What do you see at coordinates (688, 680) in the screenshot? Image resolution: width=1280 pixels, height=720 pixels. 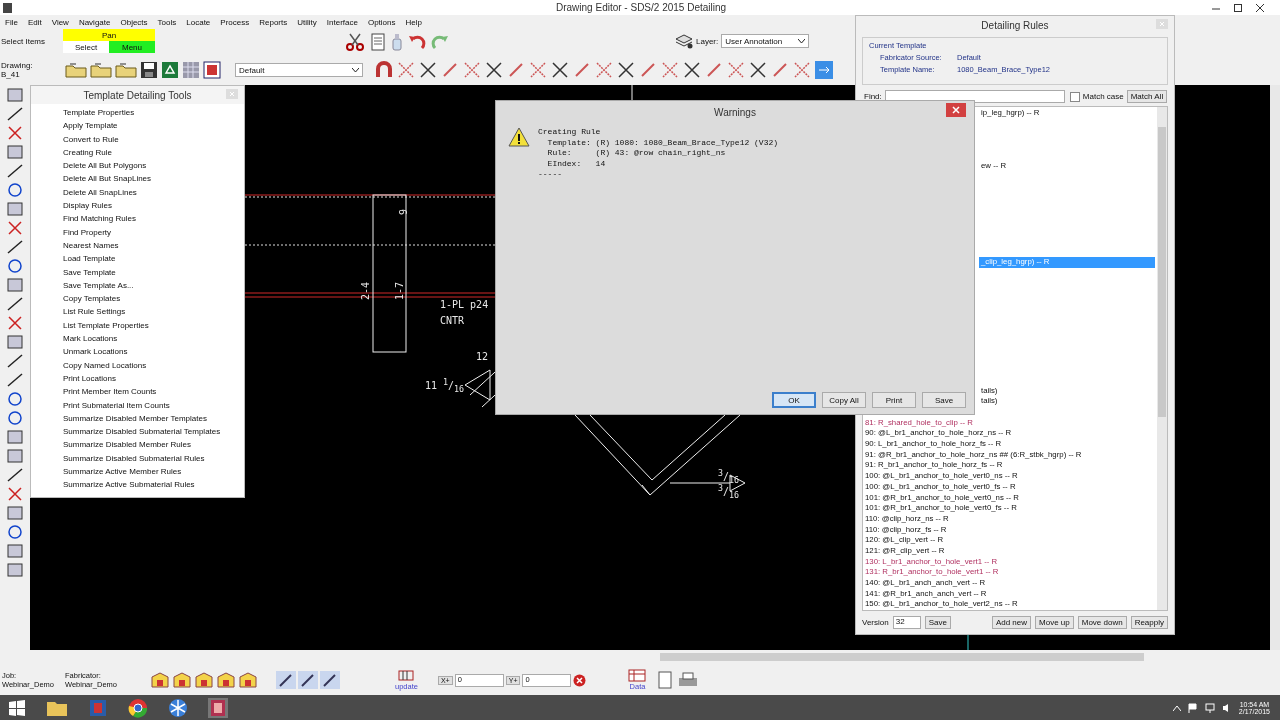 I see `printer-icon` at bounding box center [688, 680].